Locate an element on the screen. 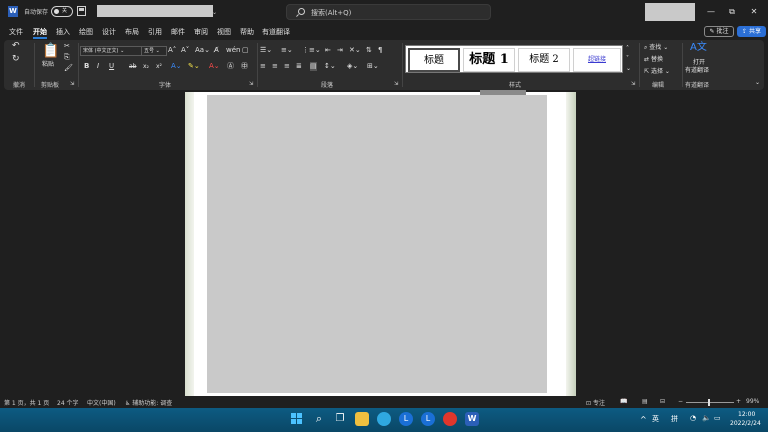  text-effects-icon: A⌄ is located at coordinates (176, 66).